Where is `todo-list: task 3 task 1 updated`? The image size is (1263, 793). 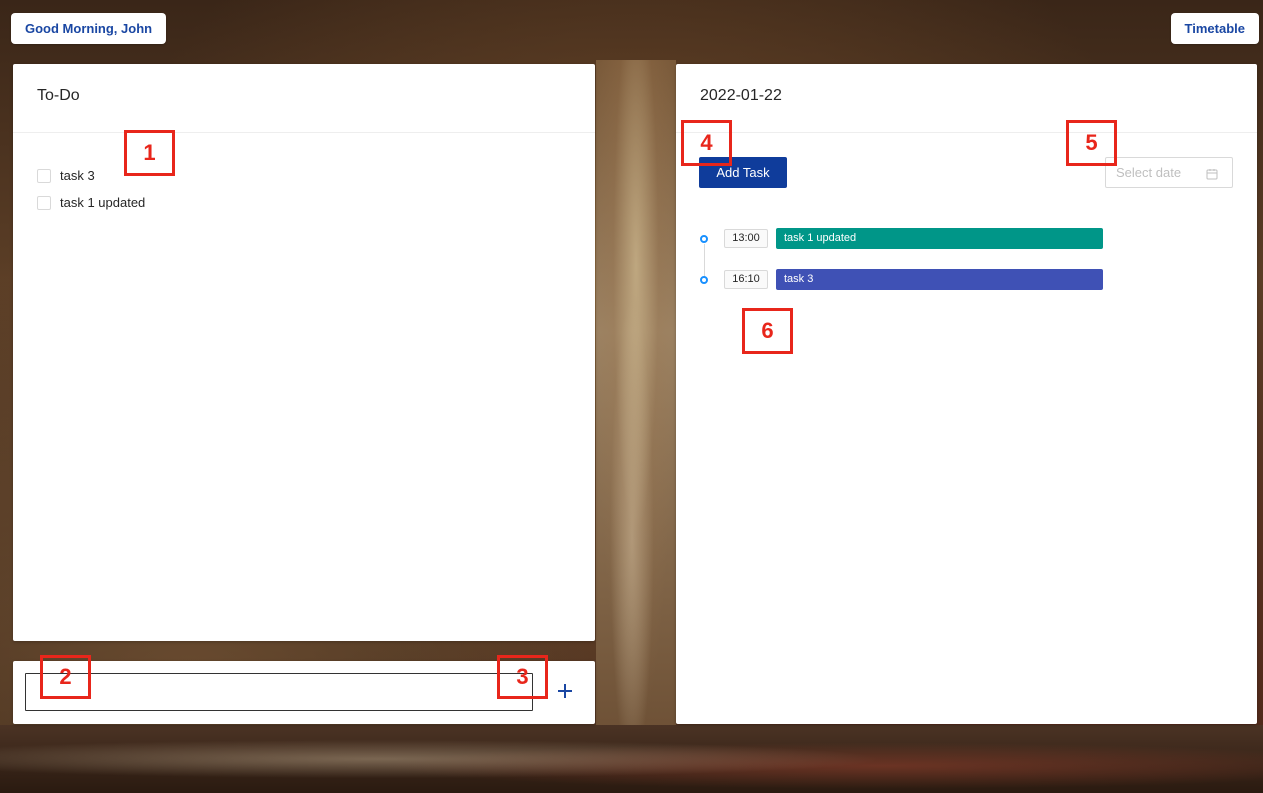
todo-list: task 3 task 1 updated is located at coordinates (304, 174).